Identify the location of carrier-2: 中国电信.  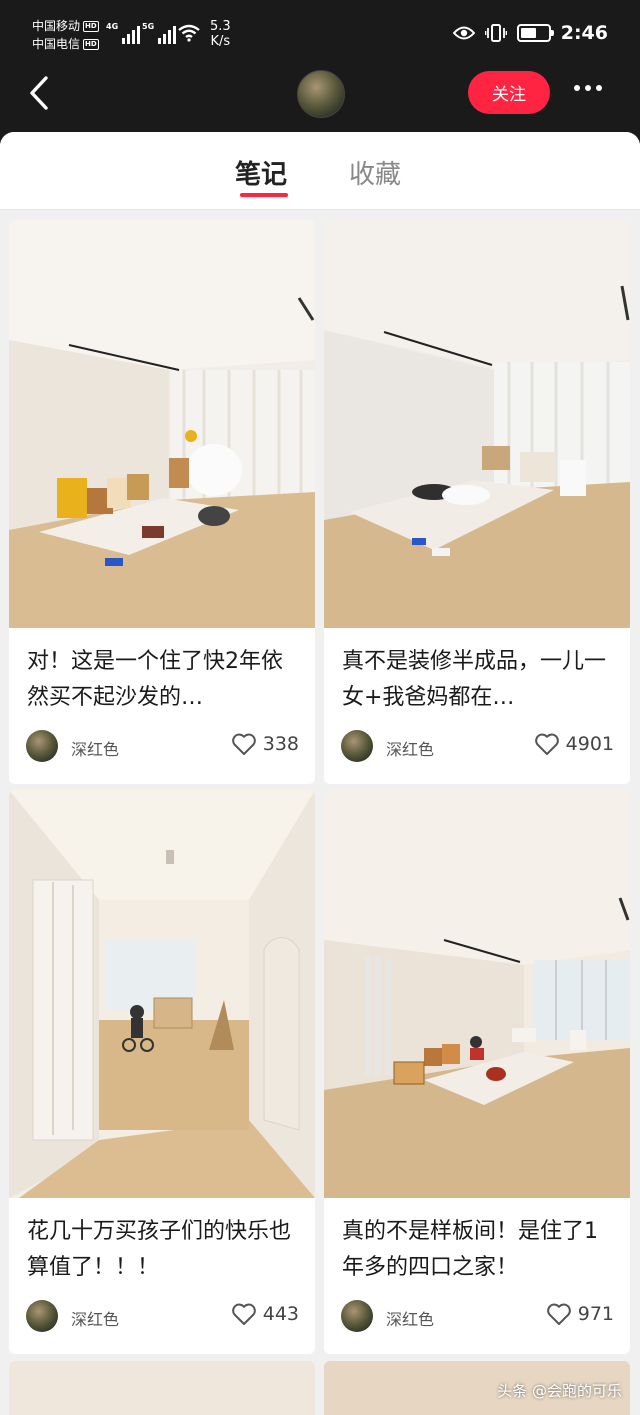
(56, 44).